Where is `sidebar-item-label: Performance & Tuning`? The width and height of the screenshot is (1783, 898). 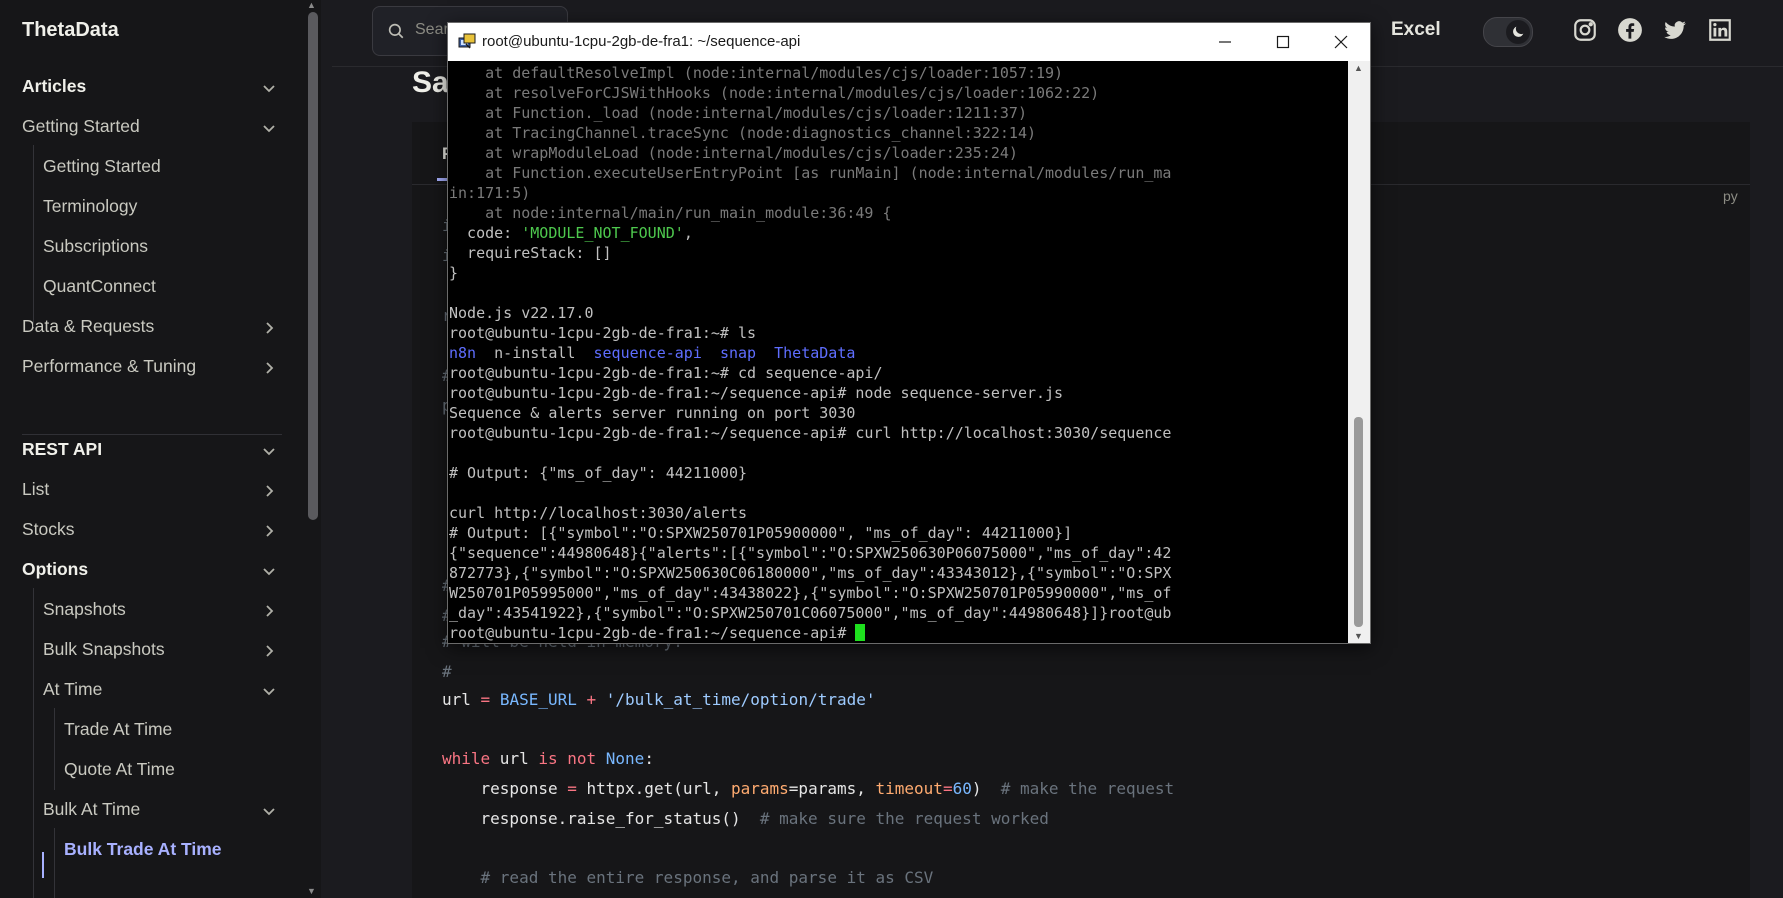 sidebar-item-label: Performance & Tuning is located at coordinates (109, 365).